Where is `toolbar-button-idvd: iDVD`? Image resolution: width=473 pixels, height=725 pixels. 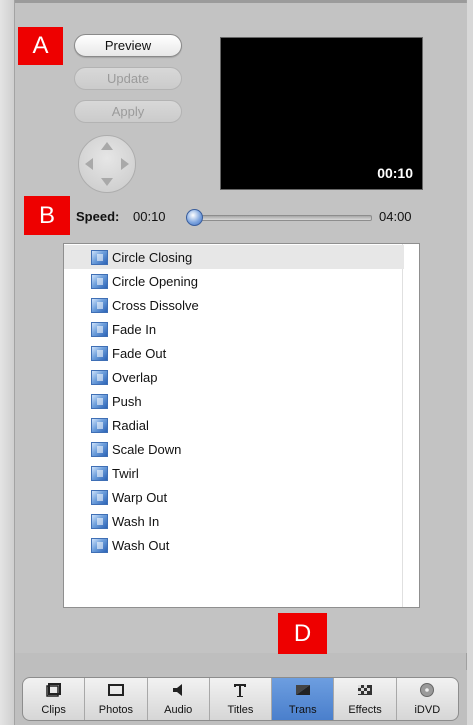
toolbar-button-idvd: iDVD is located at coordinates (427, 699).